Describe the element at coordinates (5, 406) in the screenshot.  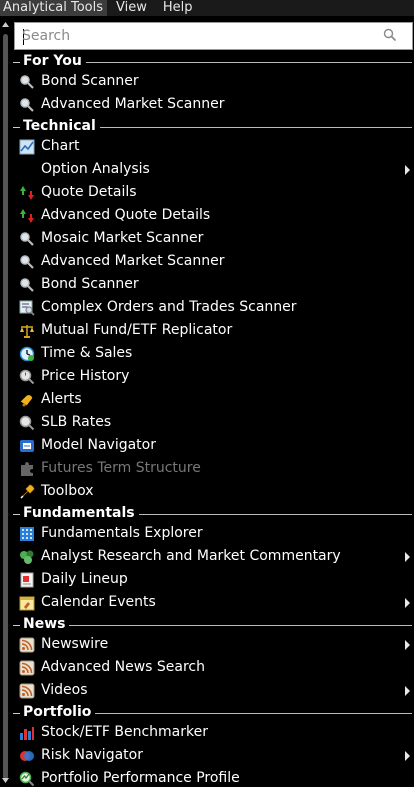
I see `scrollbar-thumb` at that location.